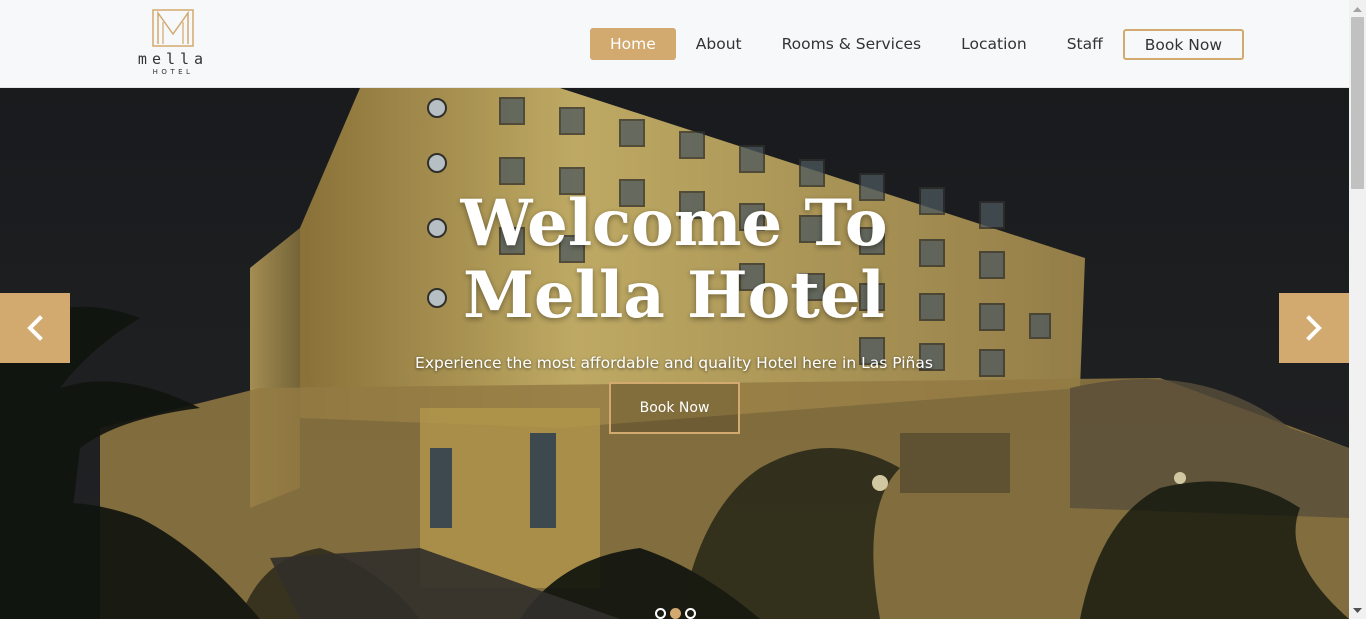  Describe the element at coordinates (1357, 610) in the screenshot. I see `scroll-down-icon` at that location.